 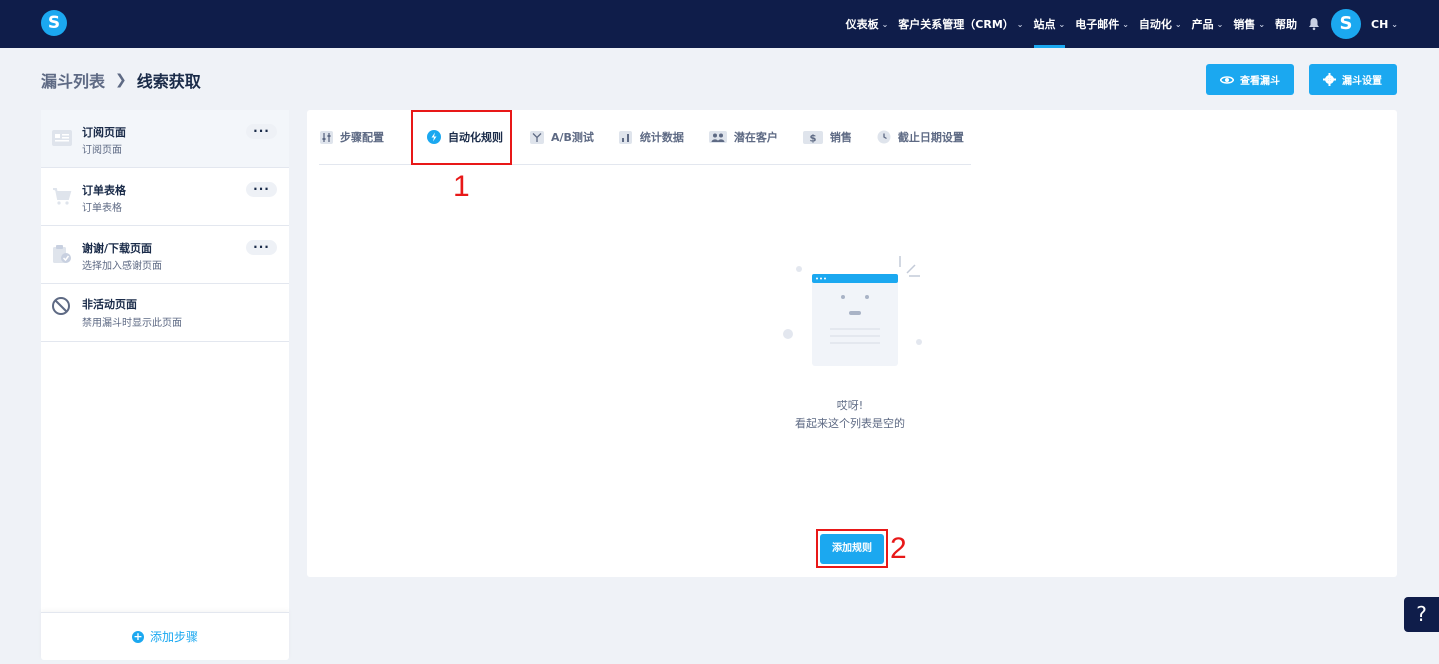 I want to click on tab-ab-test: A/B测试, so click(x=562, y=137).